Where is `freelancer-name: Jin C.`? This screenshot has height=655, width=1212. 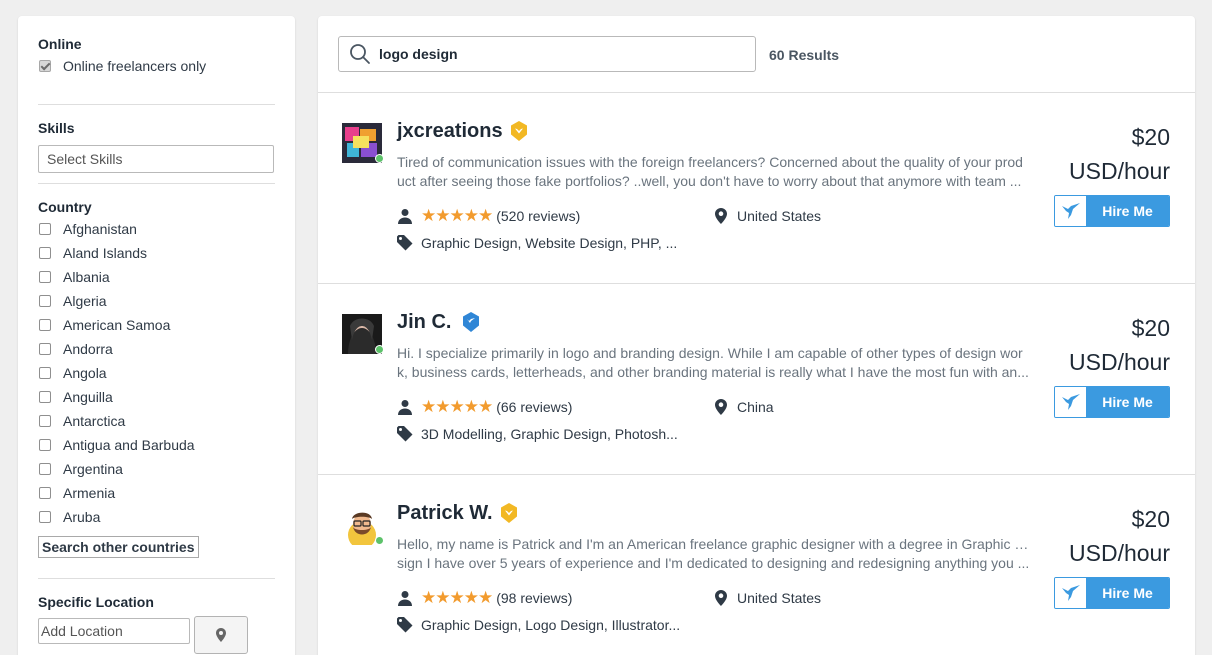 freelancer-name: Jin C. is located at coordinates (424, 322).